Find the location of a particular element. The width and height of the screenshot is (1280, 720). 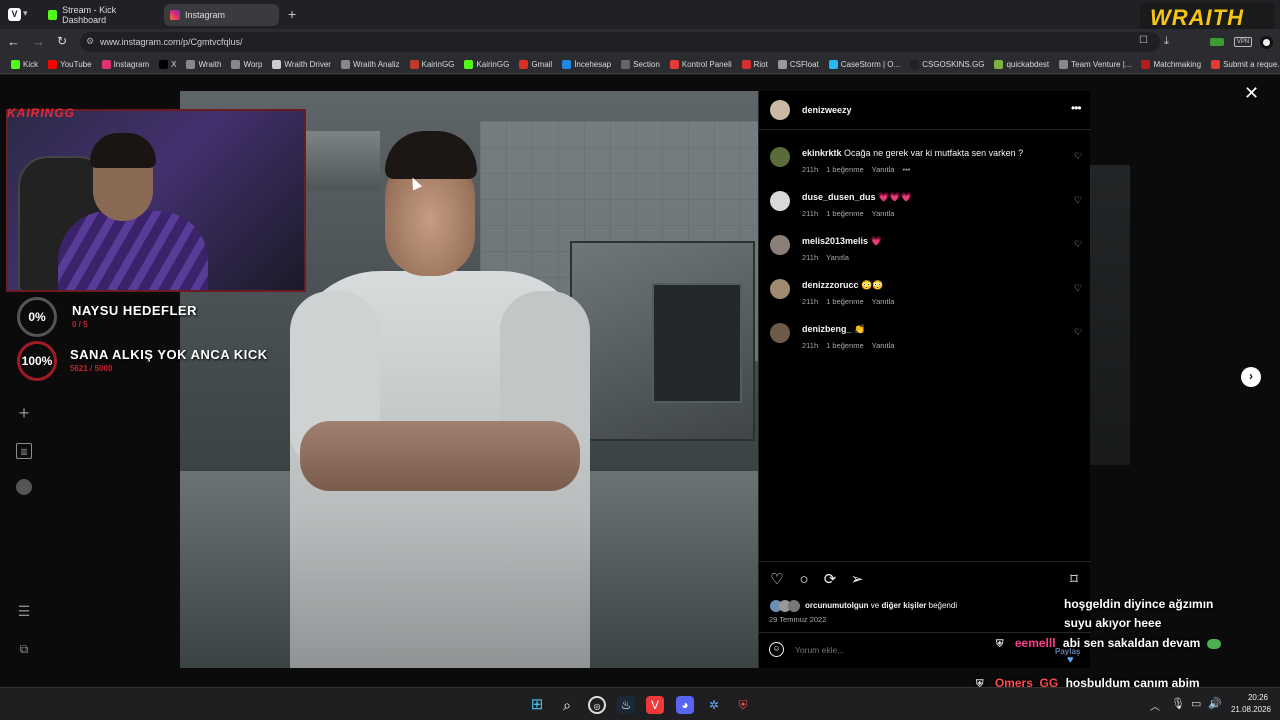

search-icon: ⌕ is located at coordinates (567, 705).